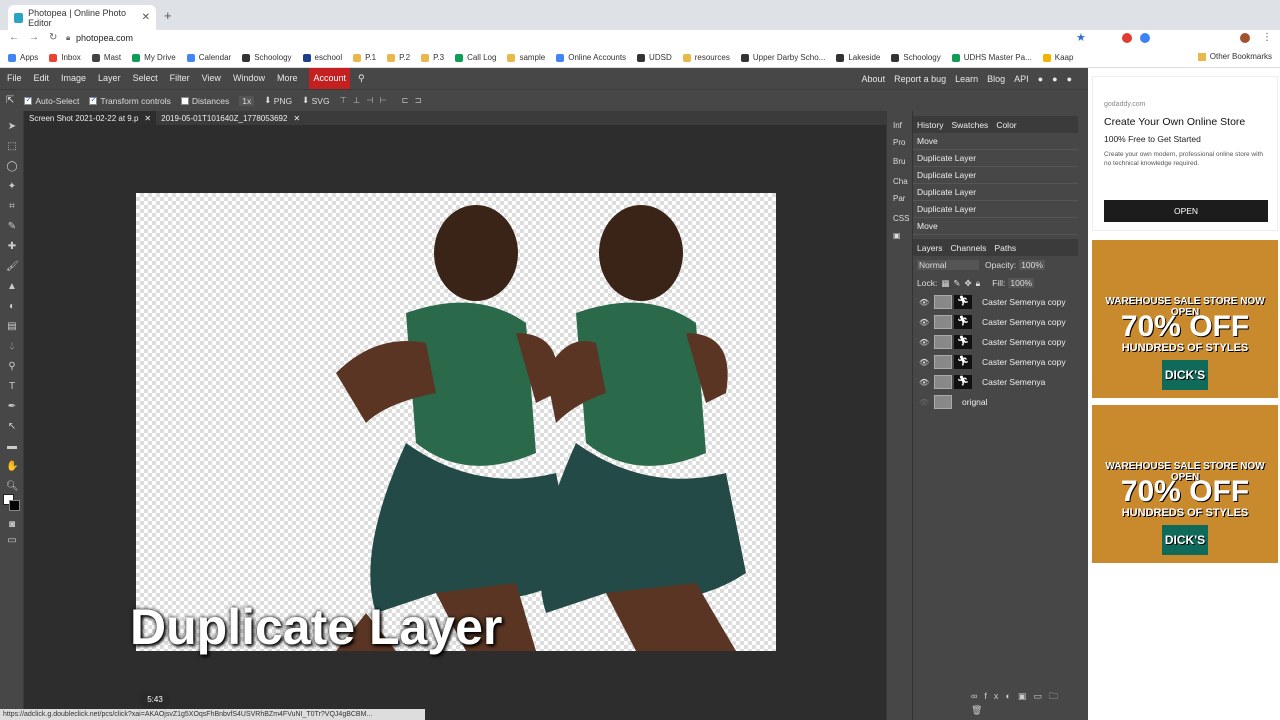 This screenshot has height=720, width=1280. What do you see at coordinates (966, 79) in the screenshot?
I see `learn-link: Learn` at bounding box center [966, 79].